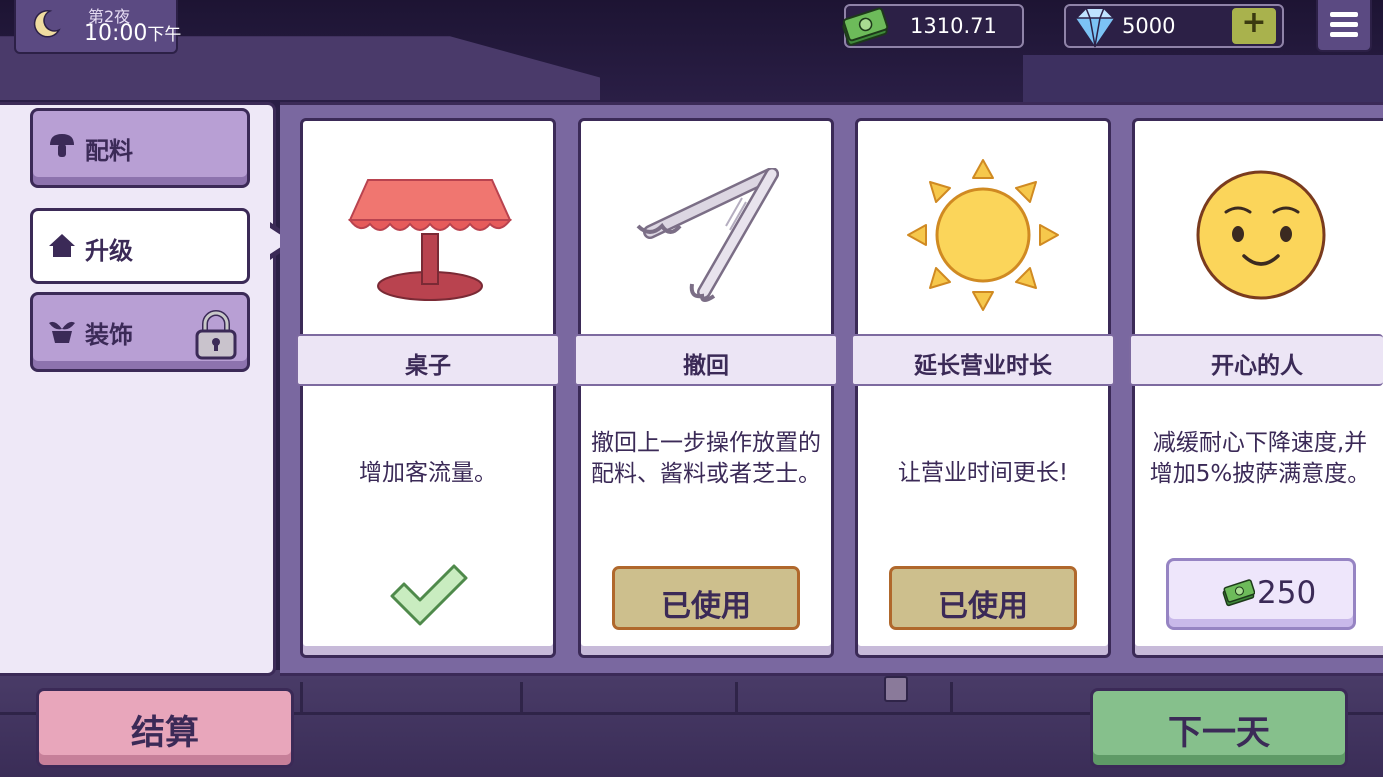  I want to click on card-description: 减缓耐心下降速度,并增加5%披萨满意度。, so click(1260, 458).